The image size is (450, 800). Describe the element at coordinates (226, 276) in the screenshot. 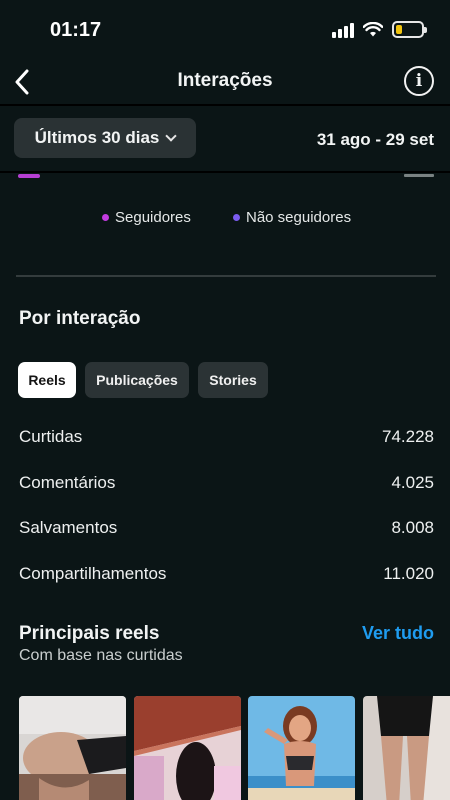

I see `section-divider` at that location.